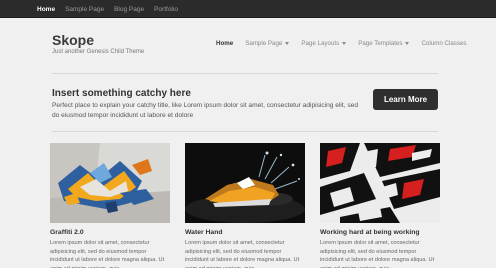  I want to click on card-title: Water Hand, so click(245, 232).